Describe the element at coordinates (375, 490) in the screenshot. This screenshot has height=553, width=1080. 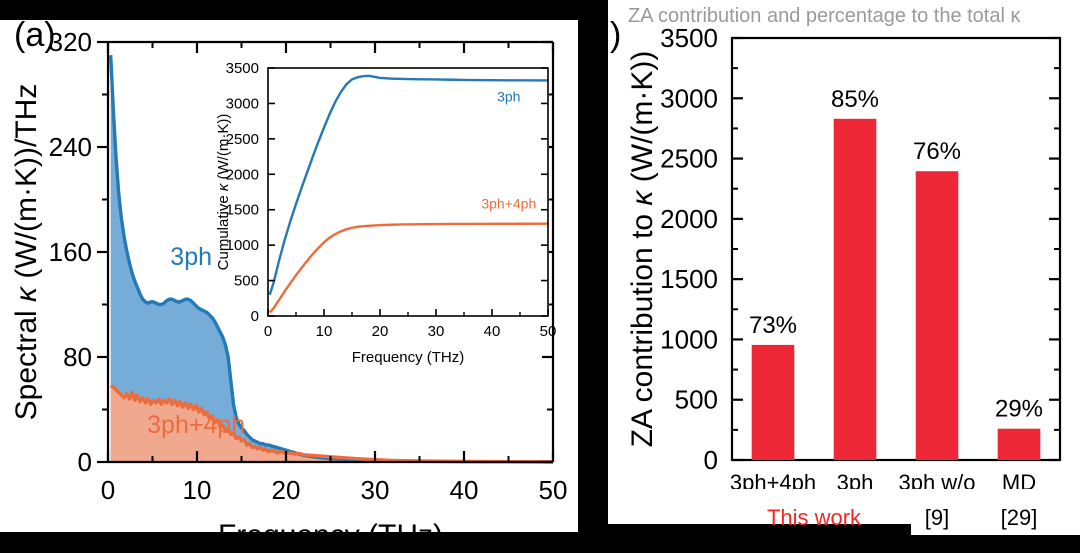
I see `xtick-label: 30` at that location.